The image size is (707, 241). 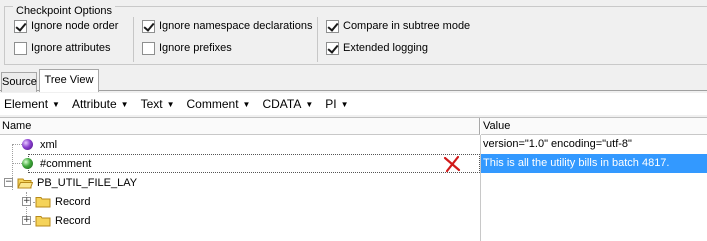 I want to click on ignore-namespace-declarations-checkbox: Ignore namespace declarations, so click(x=227, y=26).